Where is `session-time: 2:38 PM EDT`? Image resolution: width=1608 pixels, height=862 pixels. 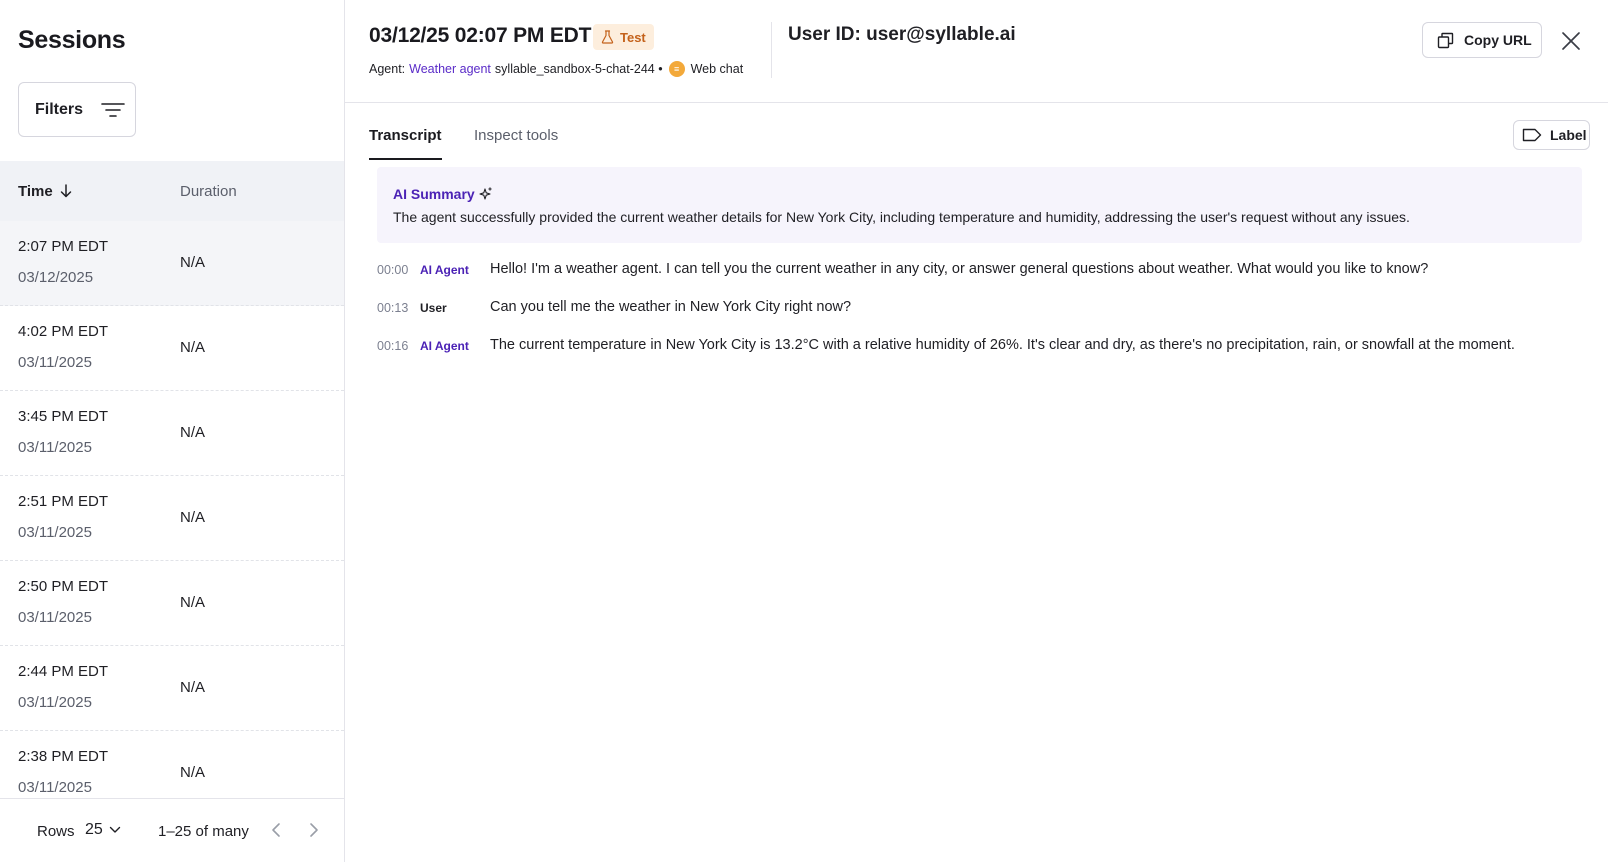
session-time: 2:38 PM EDT is located at coordinates (63, 756).